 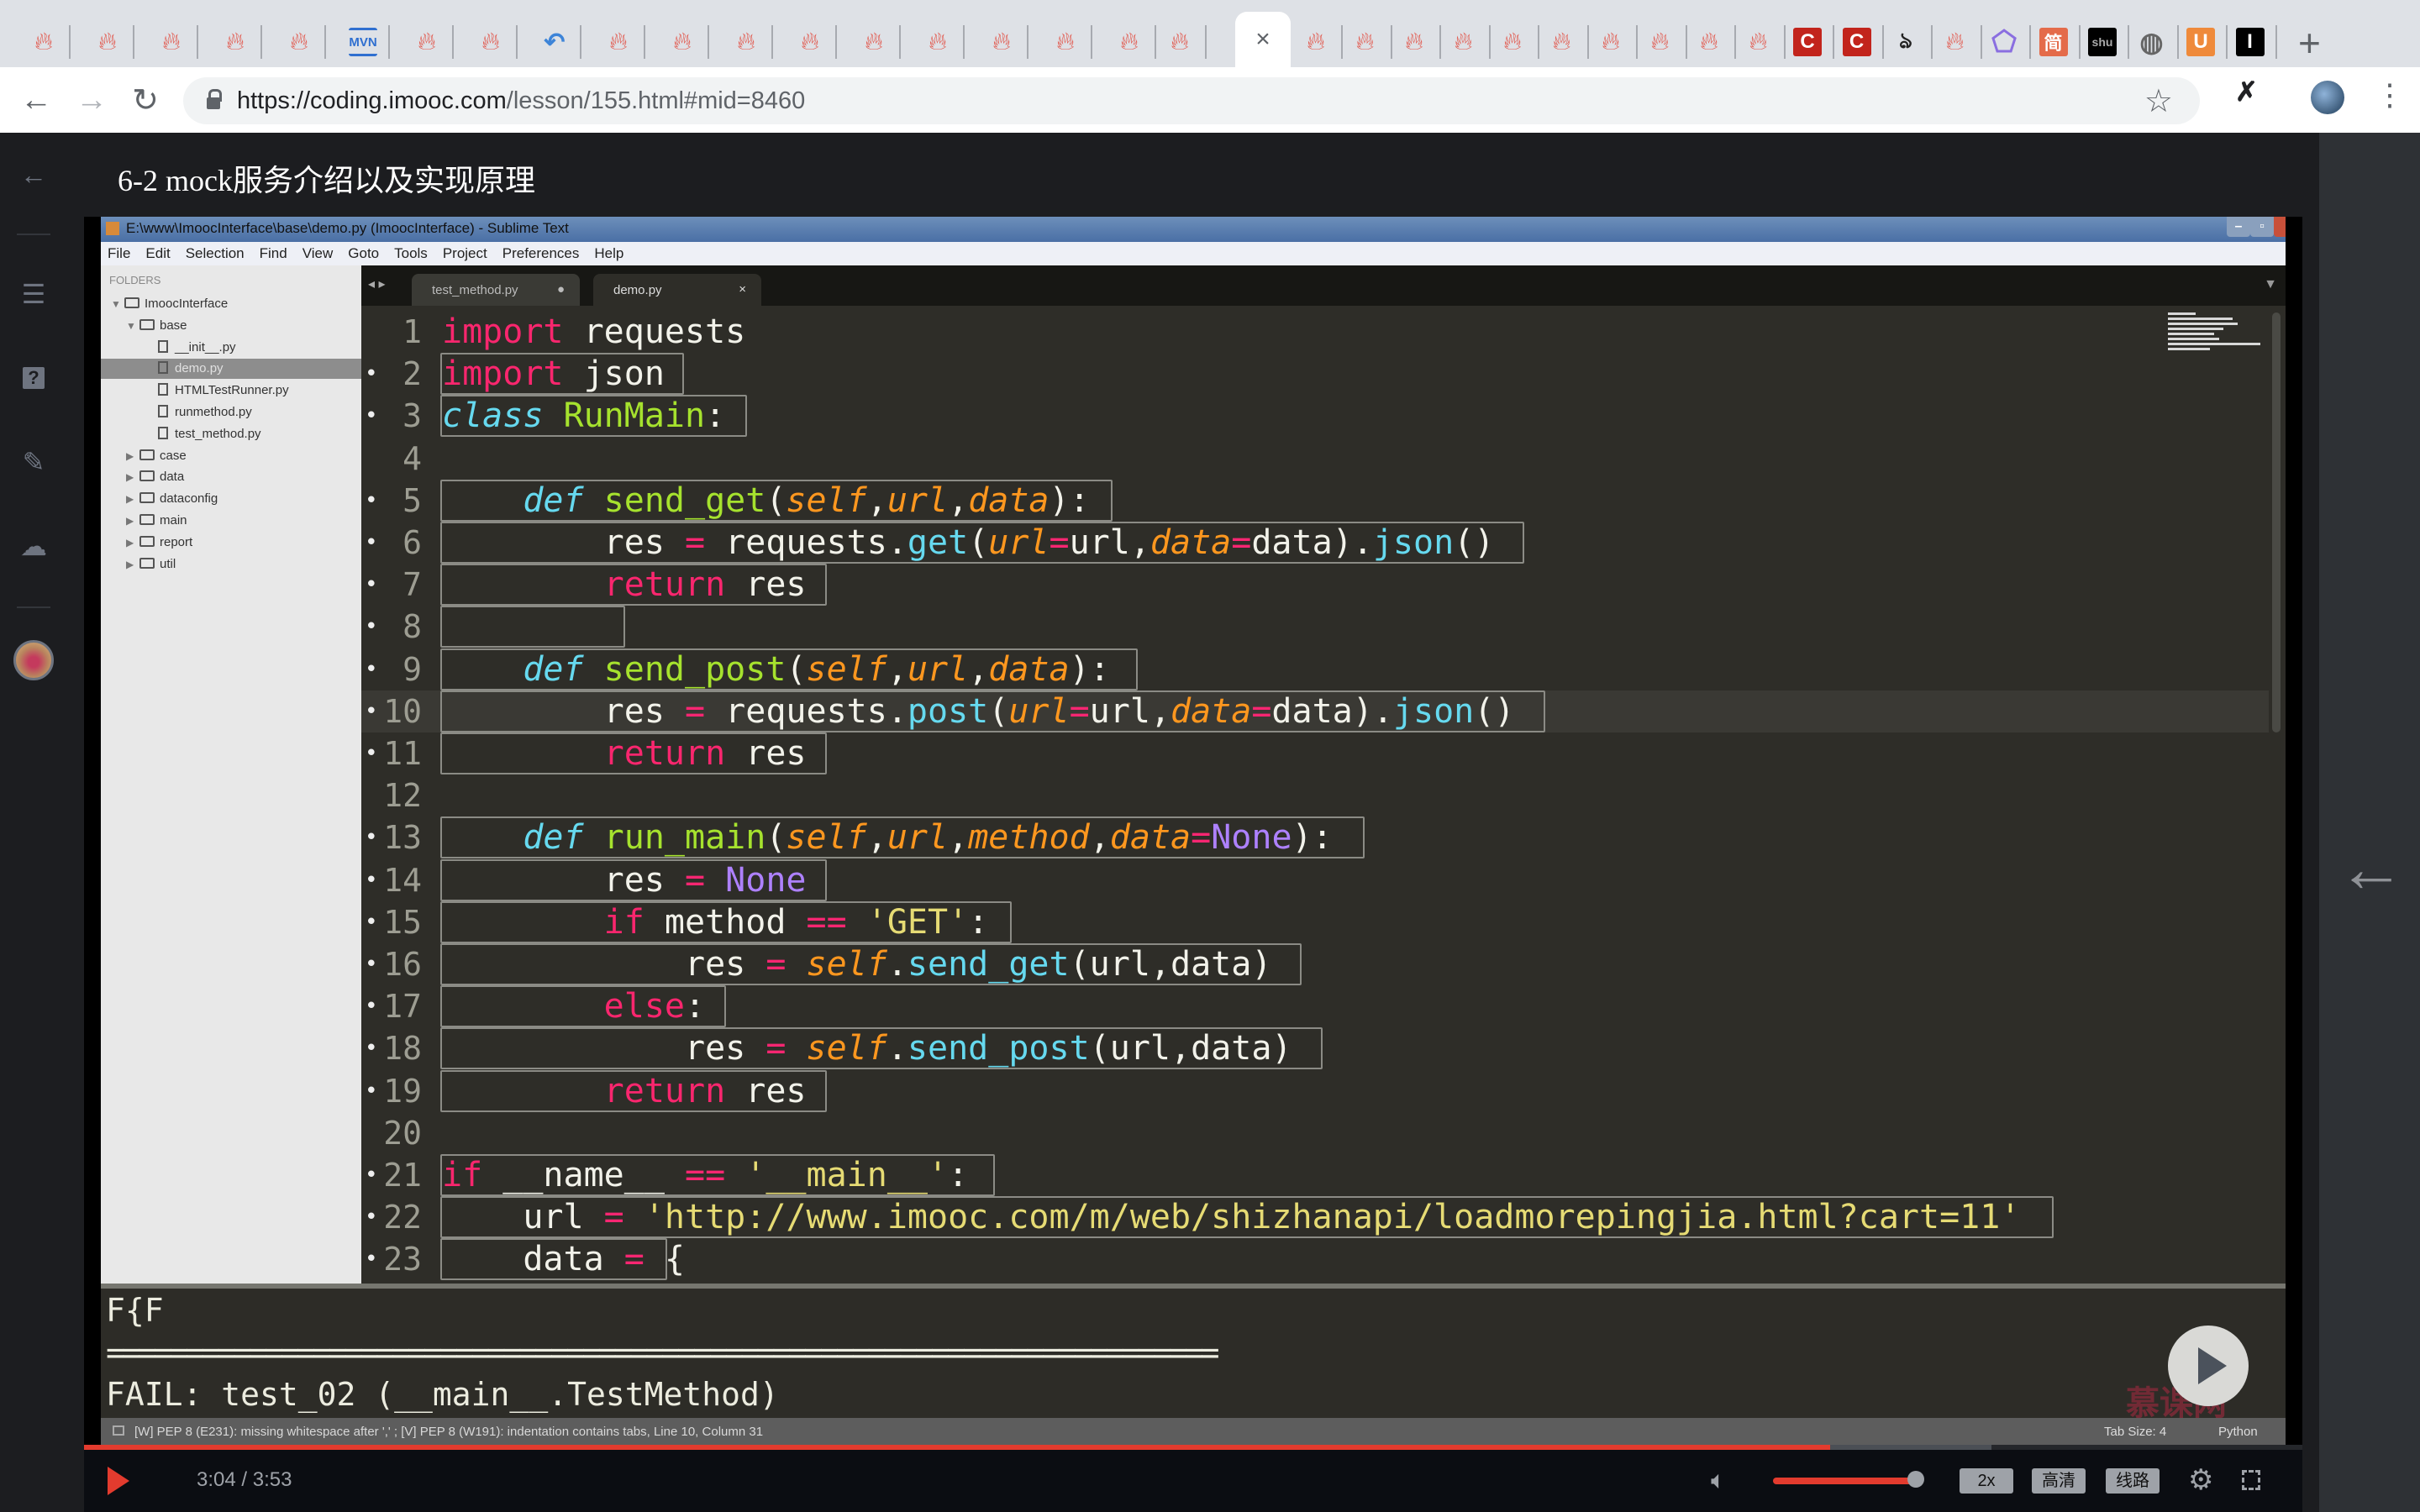 I want to click on bookmark-star-icon: ☆, so click(x=2158, y=101).